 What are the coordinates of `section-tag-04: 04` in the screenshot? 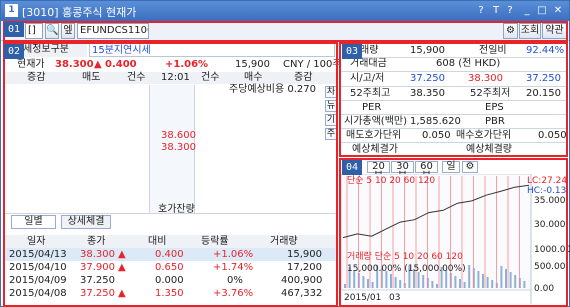 It's located at (352, 167).